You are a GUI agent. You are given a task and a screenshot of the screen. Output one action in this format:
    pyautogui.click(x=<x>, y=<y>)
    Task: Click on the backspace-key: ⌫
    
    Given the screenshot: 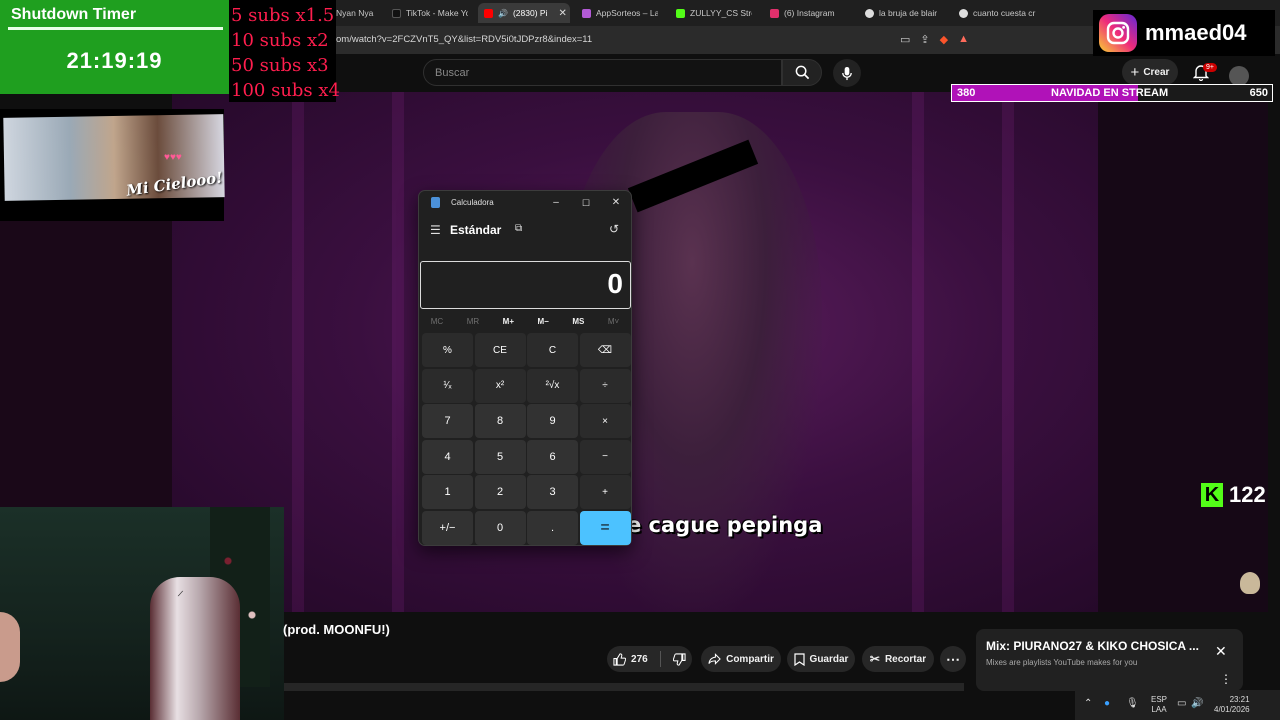 What is the action you would take?
    pyautogui.click(x=605, y=350)
    